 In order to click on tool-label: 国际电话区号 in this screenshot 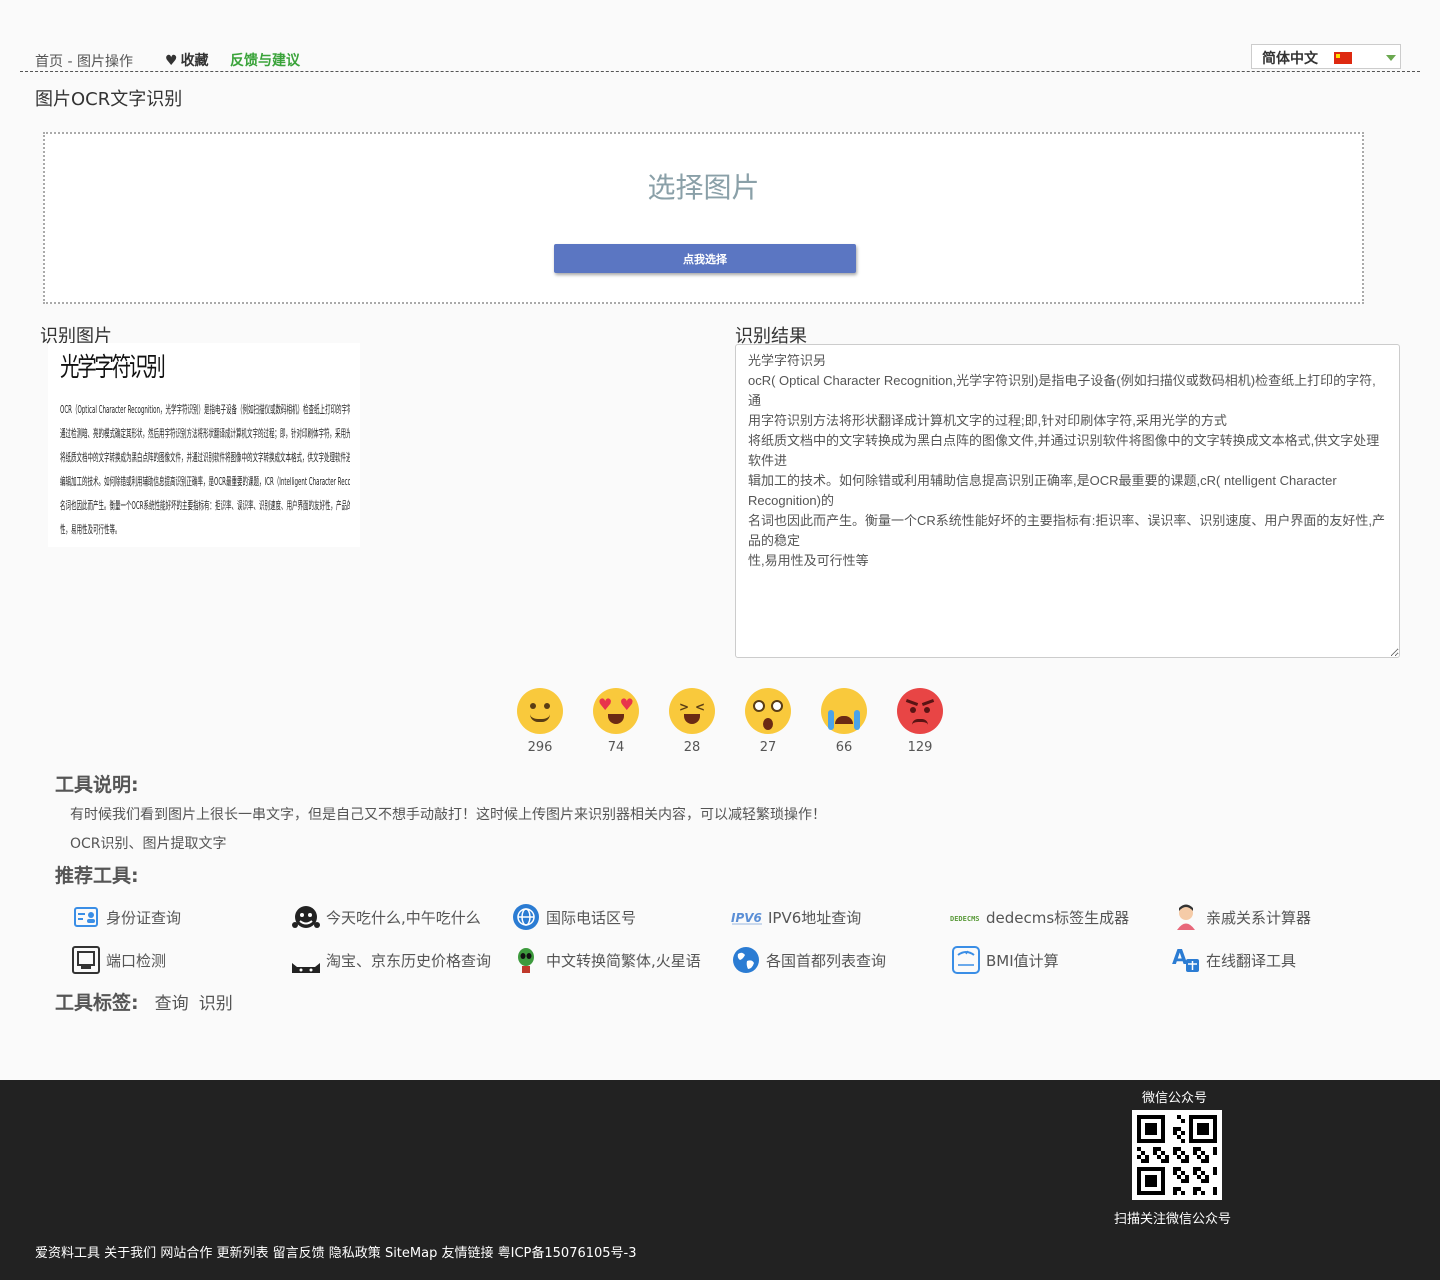, I will do `click(591, 917)`.